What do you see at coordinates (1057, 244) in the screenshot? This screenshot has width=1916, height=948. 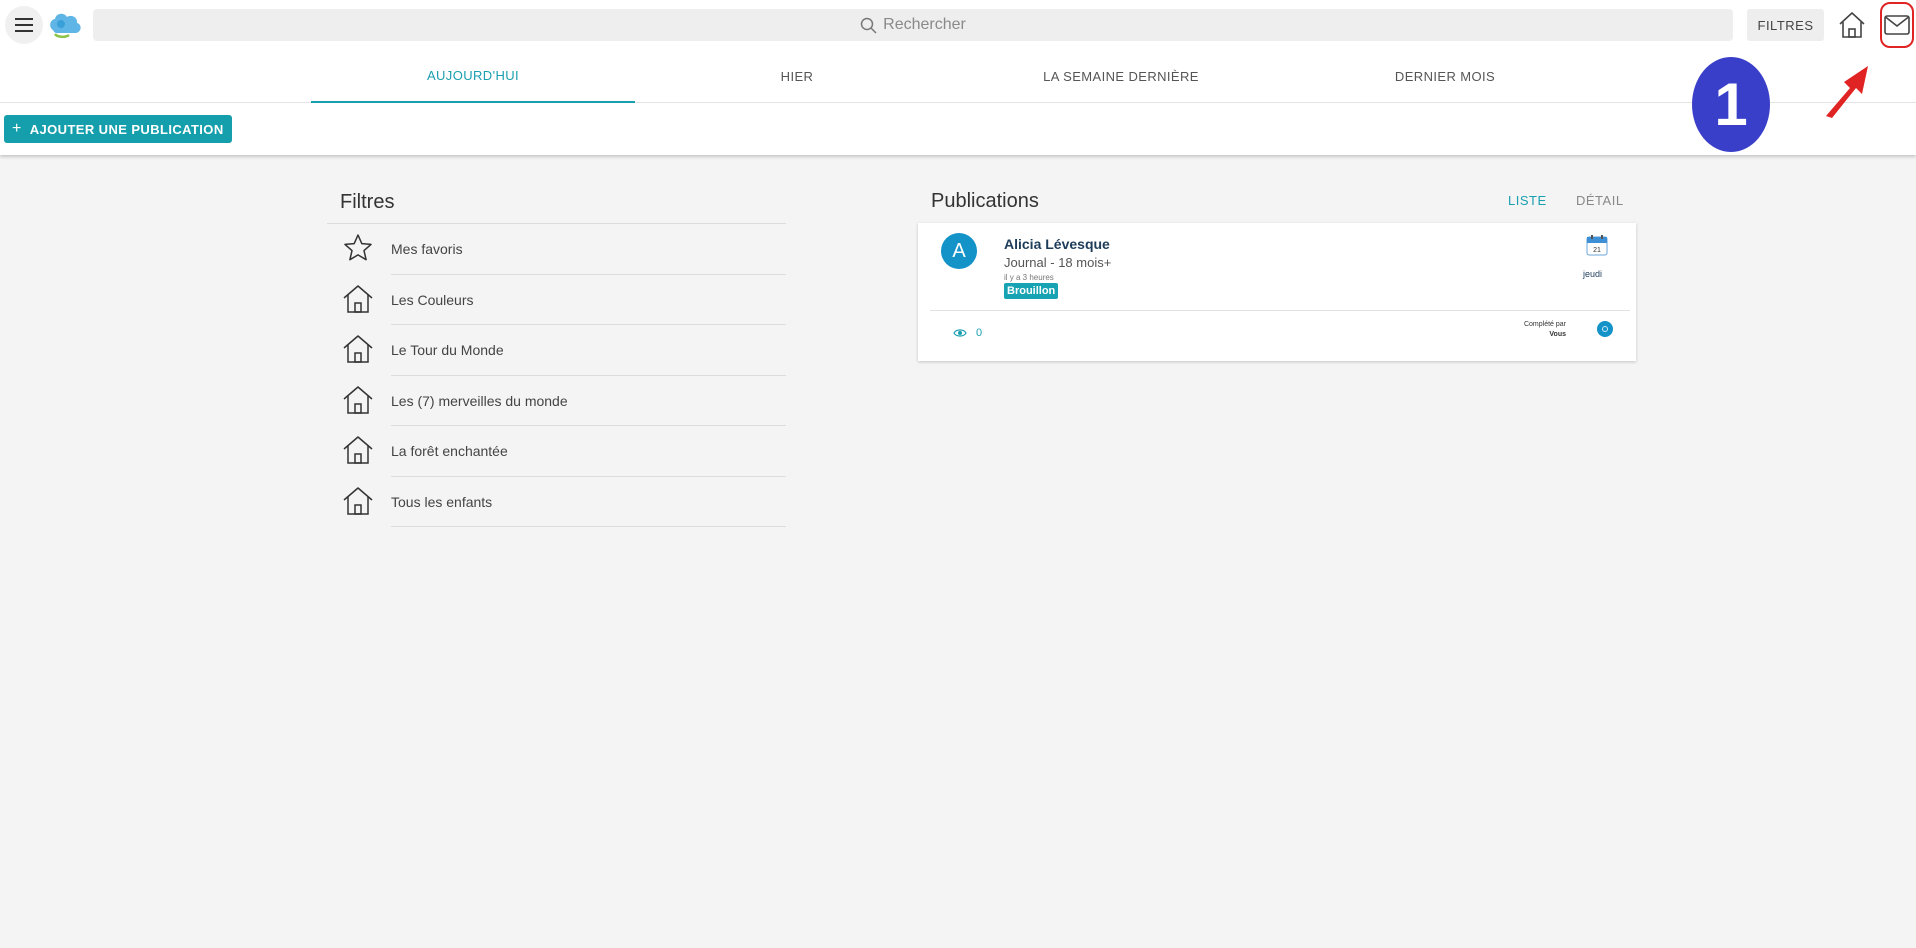 I see `author-name: Alicia Lévesque` at bounding box center [1057, 244].